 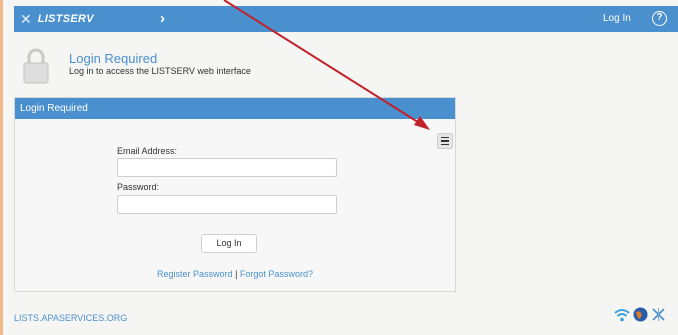 What do you see at coordinates (1, 167) in the screenshot?
I see `page-edge` at bounding box center [1, 167].